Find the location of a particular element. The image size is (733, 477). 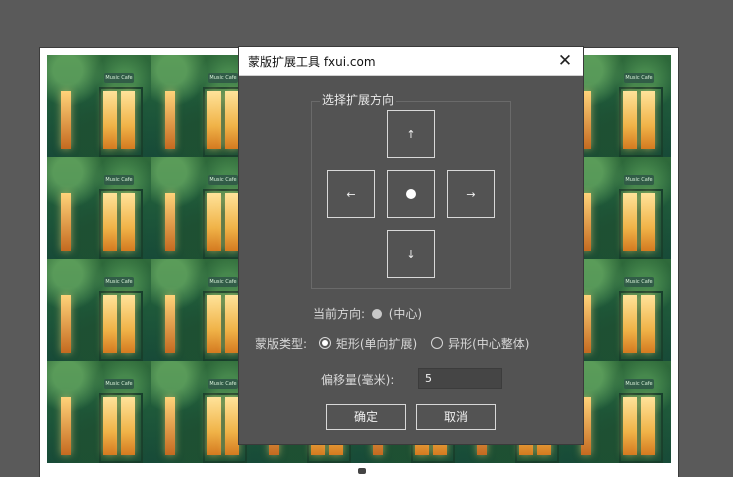

dialog-title: 蒙版扩展工具 fxui.com is located at coordinates (312, 62).